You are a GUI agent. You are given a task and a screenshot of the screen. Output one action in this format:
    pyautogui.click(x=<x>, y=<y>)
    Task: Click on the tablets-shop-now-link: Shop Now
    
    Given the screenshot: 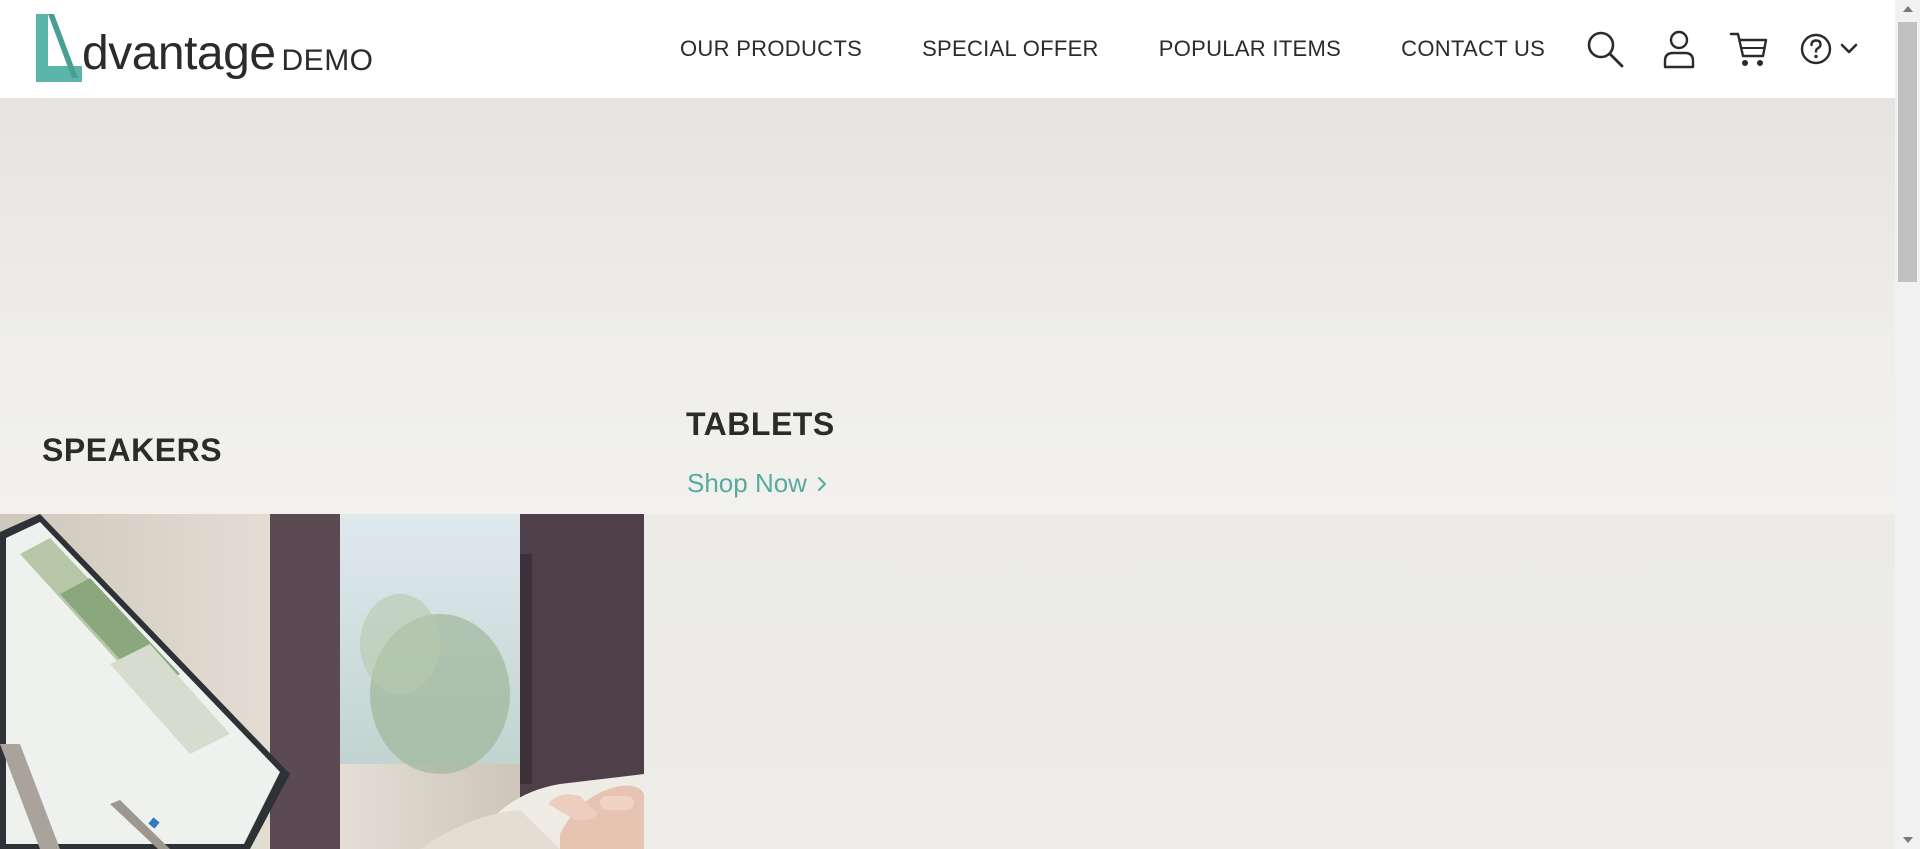 What is the action you would take?
    pyautogui.click(x=757, y=483)
    